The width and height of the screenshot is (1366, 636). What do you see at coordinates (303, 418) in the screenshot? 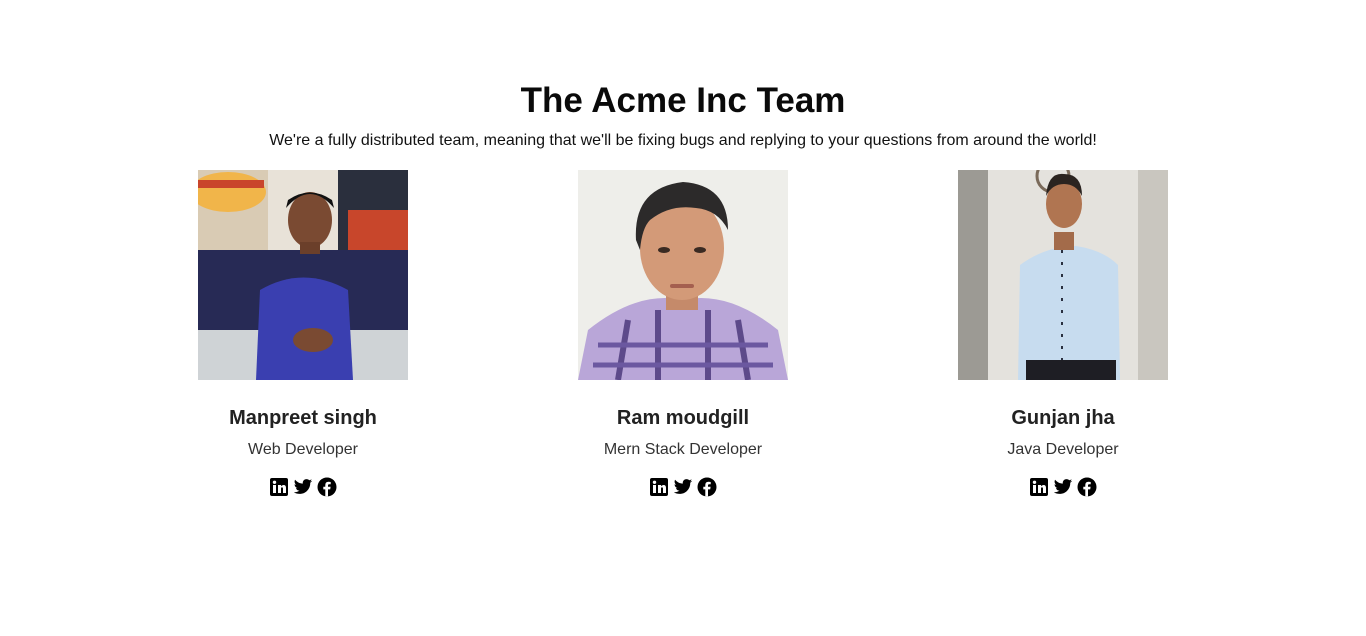
I see `member-name: Manpreet singh` at bounding box center [303, 418].